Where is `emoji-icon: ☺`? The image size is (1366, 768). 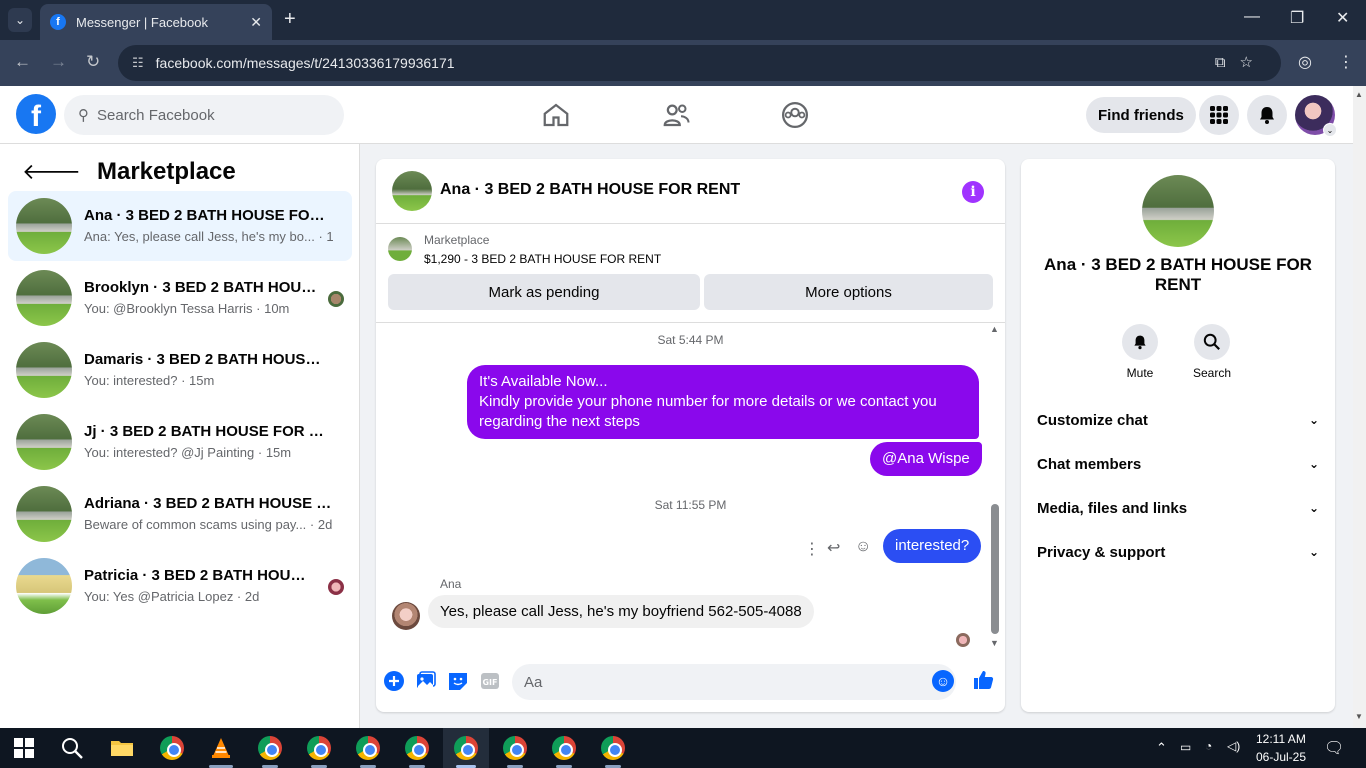 emoji-icon: ☺ is located at coordinates (943, 681).